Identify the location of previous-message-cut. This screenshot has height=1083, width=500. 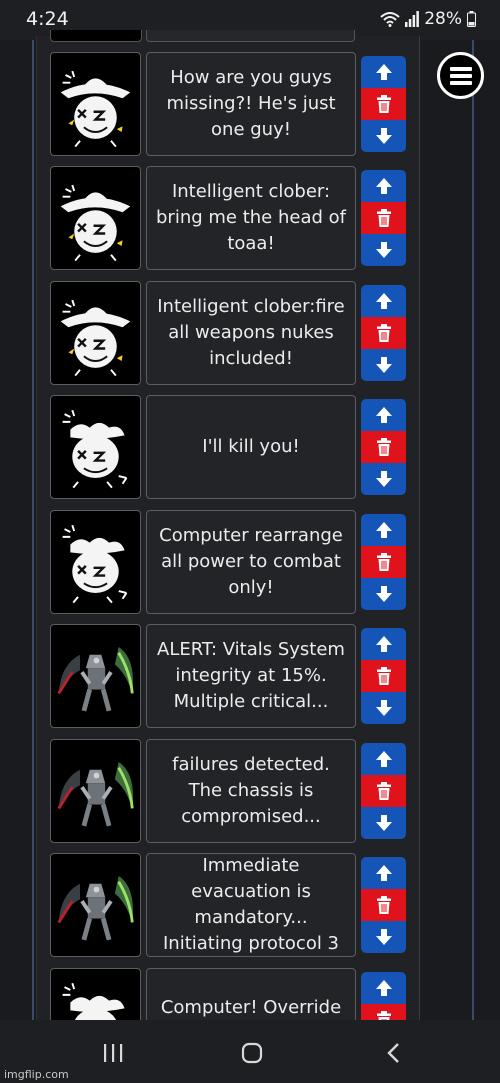
(250, 36).